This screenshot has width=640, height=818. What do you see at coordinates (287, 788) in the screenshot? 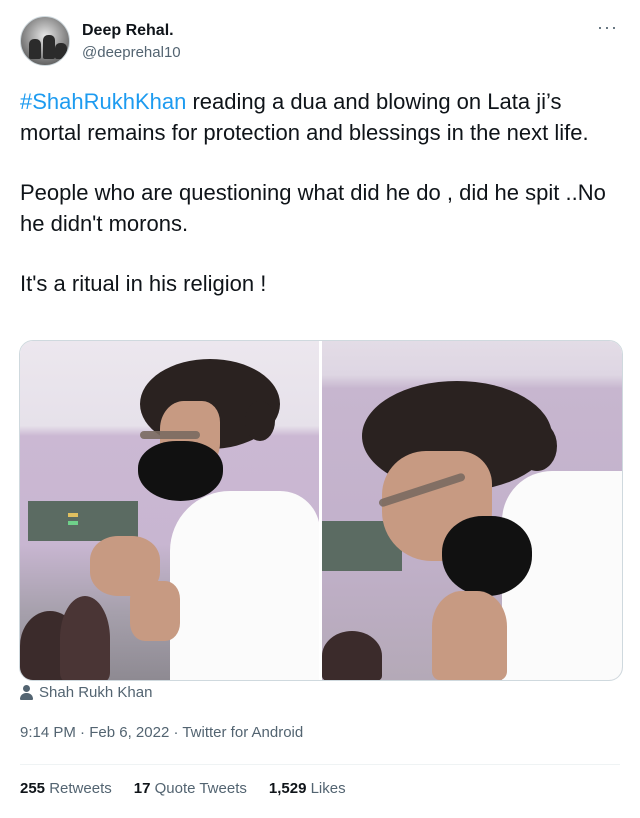
I see `likes-count: 1,529` at bounding box center [287, 788].